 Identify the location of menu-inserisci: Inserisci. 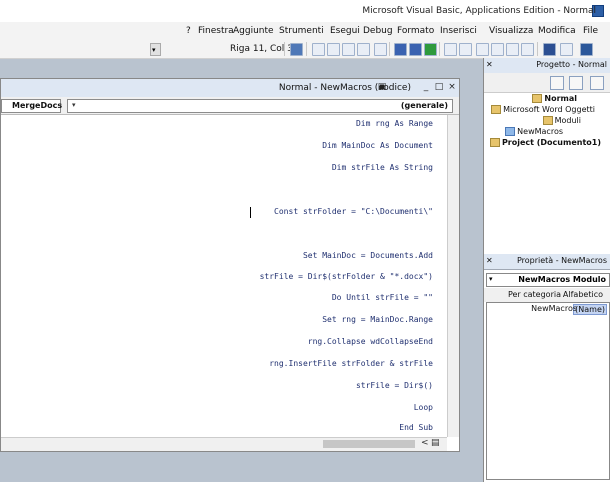
(458, 31).